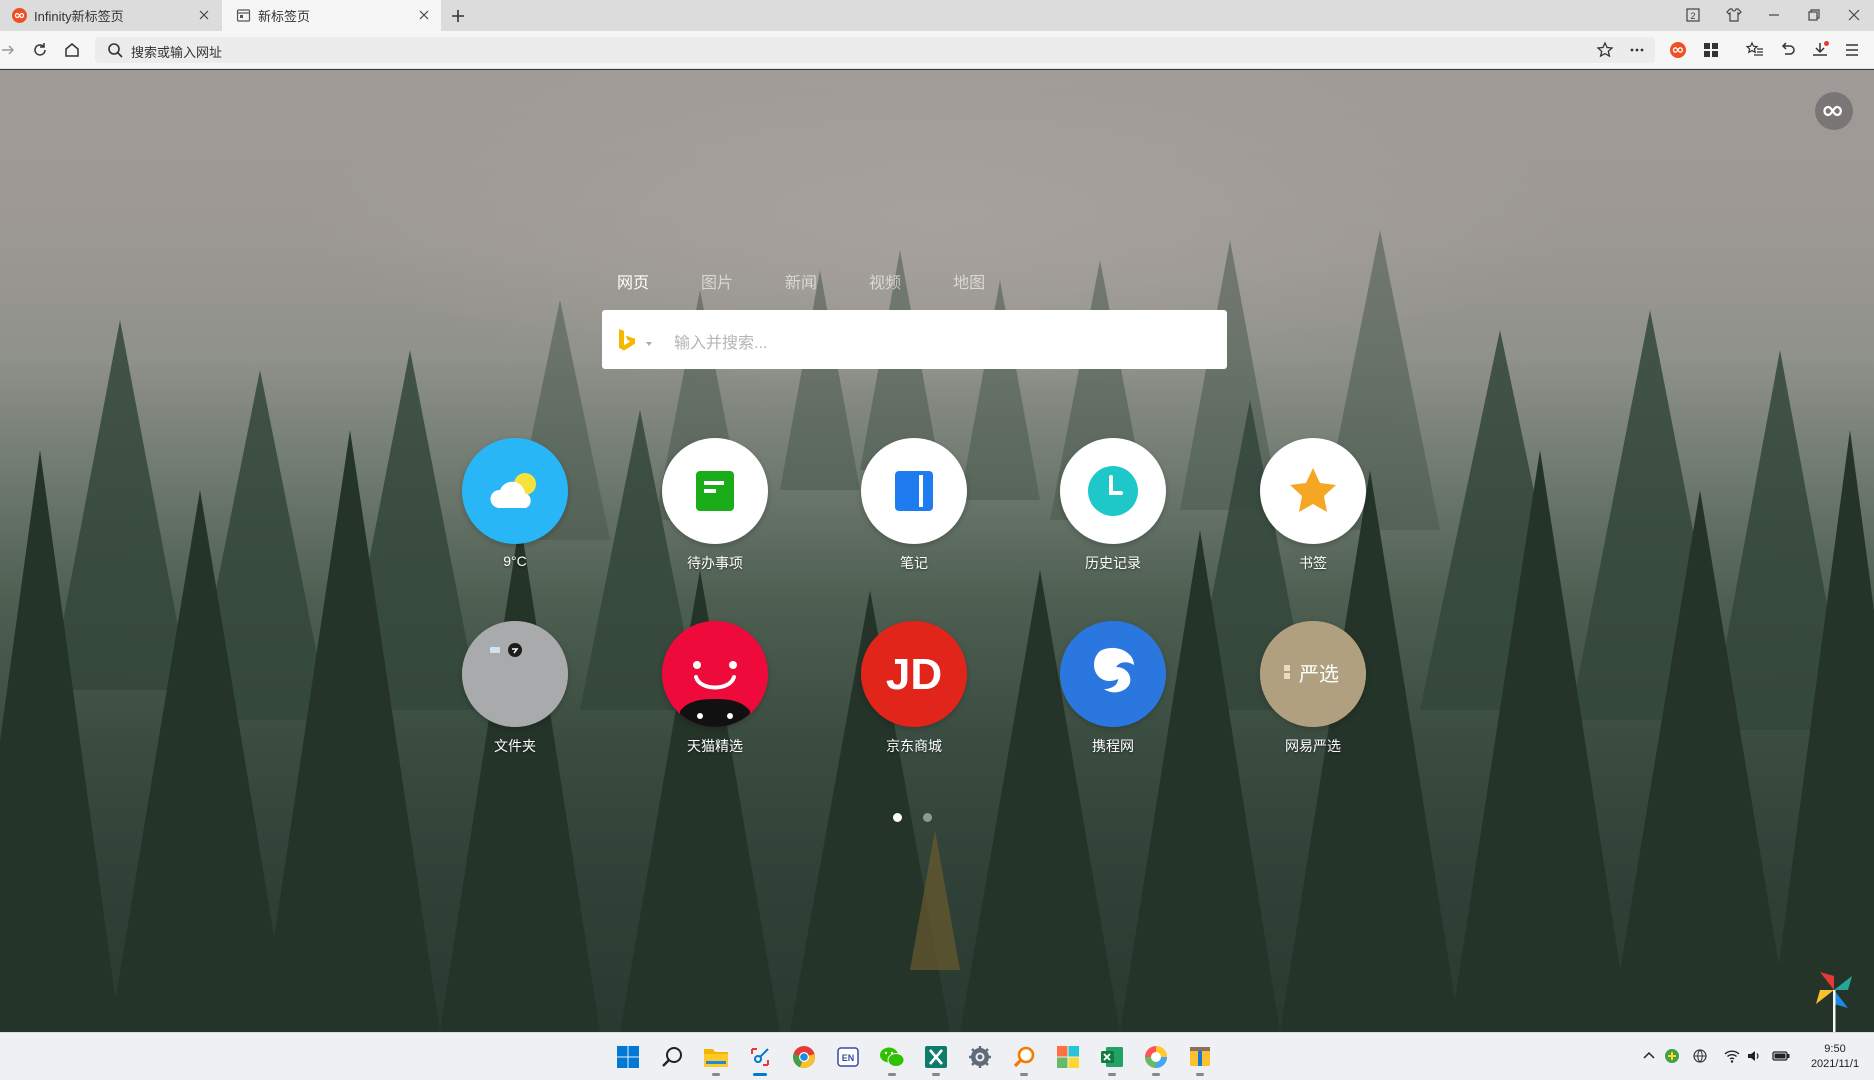 This screenshot has width=1874, height=1080. What do you see at coordinates (716, 1059) in the screenshot?
I see `file-explorer-icon` at bounding box center [716, 1059].